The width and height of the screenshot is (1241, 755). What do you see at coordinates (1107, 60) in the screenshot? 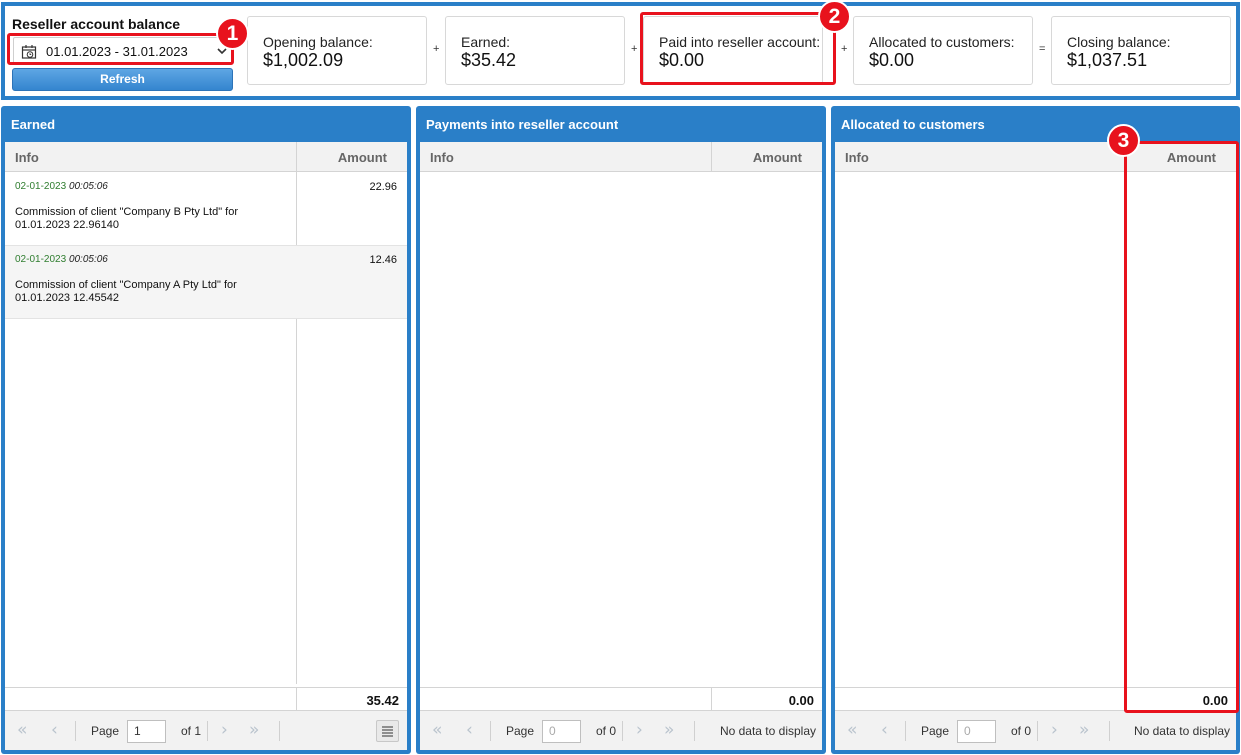
I see `closing-balance-value: $1,037.51` at bounding box center [1107, 60].